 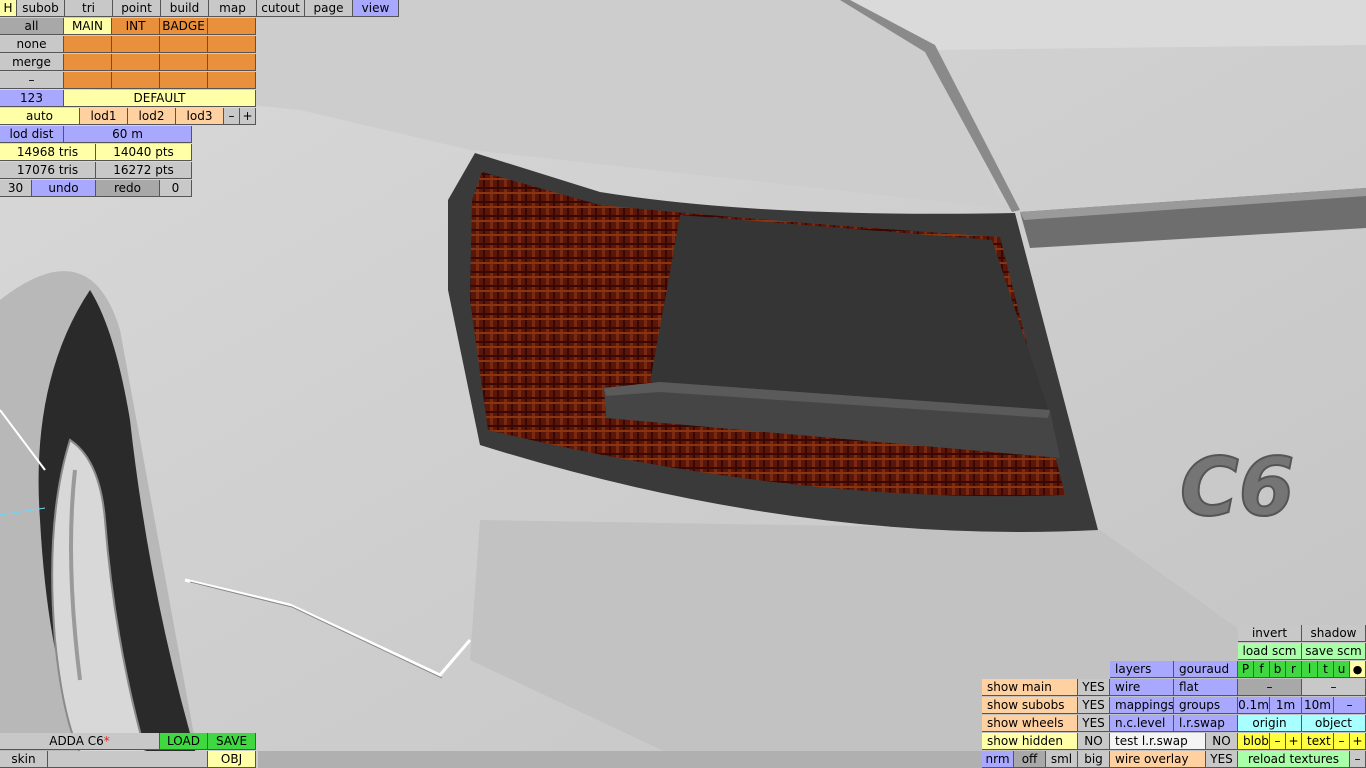 What do you see at coordinates (329, 8) in the screenshot?
I see `tab-page: page` at bounding box center [329, 8].